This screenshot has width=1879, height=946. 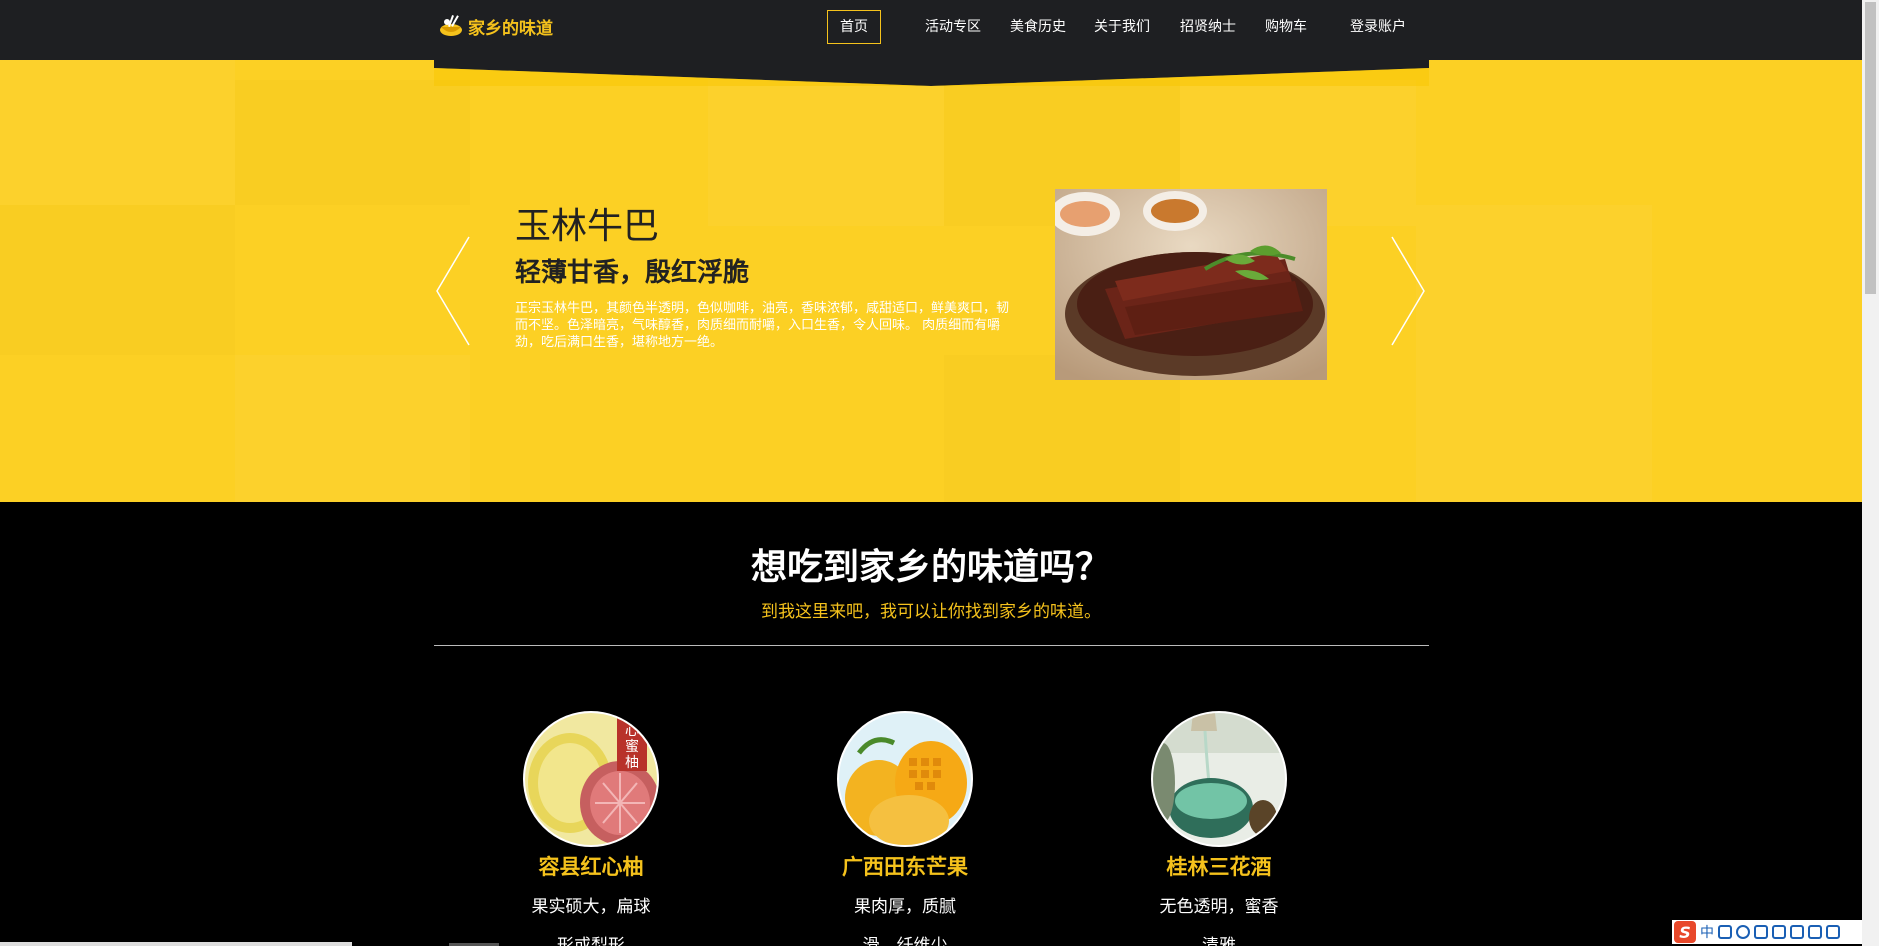 I want to click on user-icon, so click(x=1797, y=932).